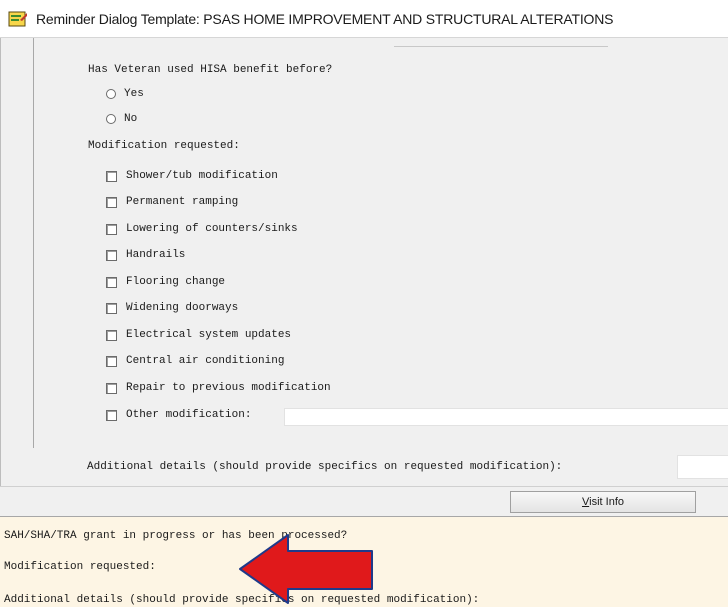 The height and width of the screenshot is (607, 728). What do you see at coordinates (17, 18) in the screenshot?
I see `reminder-dialog-icon` at bounding box center [17, 18].